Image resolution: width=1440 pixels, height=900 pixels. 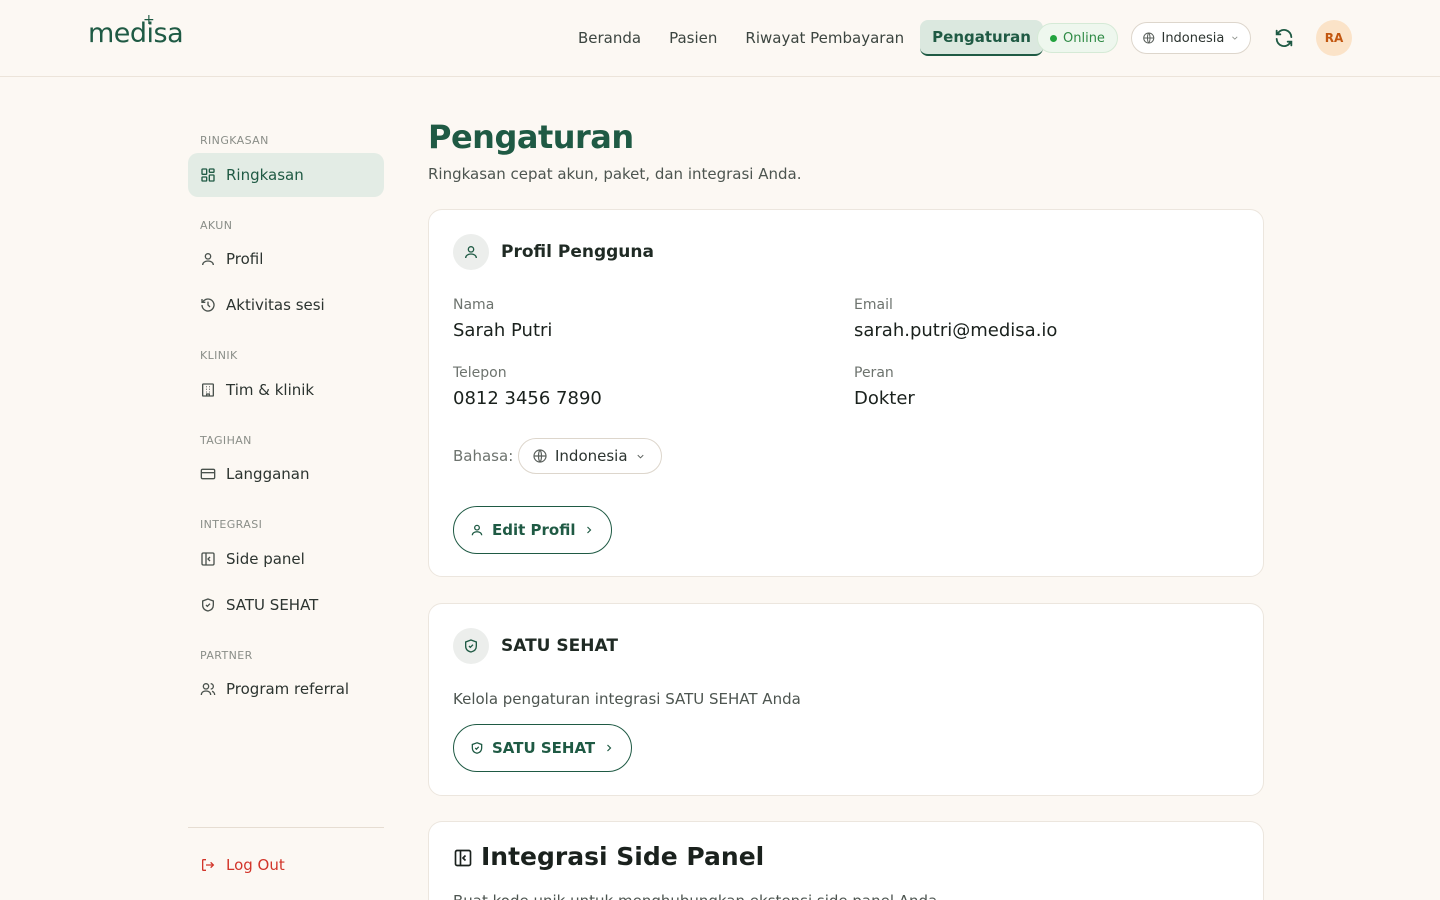 I want to click on users-icon, so click(x=208, y=689).